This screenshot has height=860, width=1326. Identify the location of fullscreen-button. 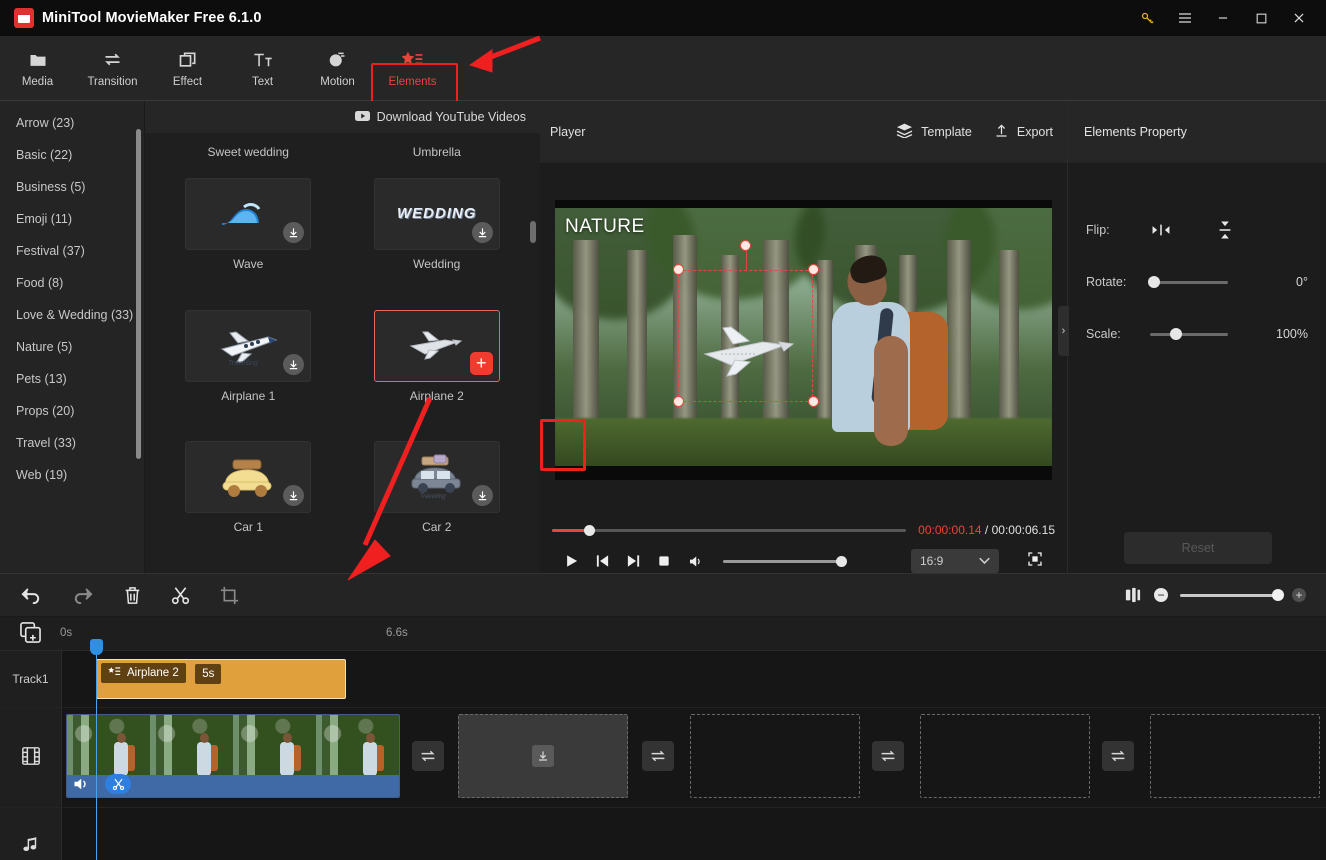
(1035, 561).